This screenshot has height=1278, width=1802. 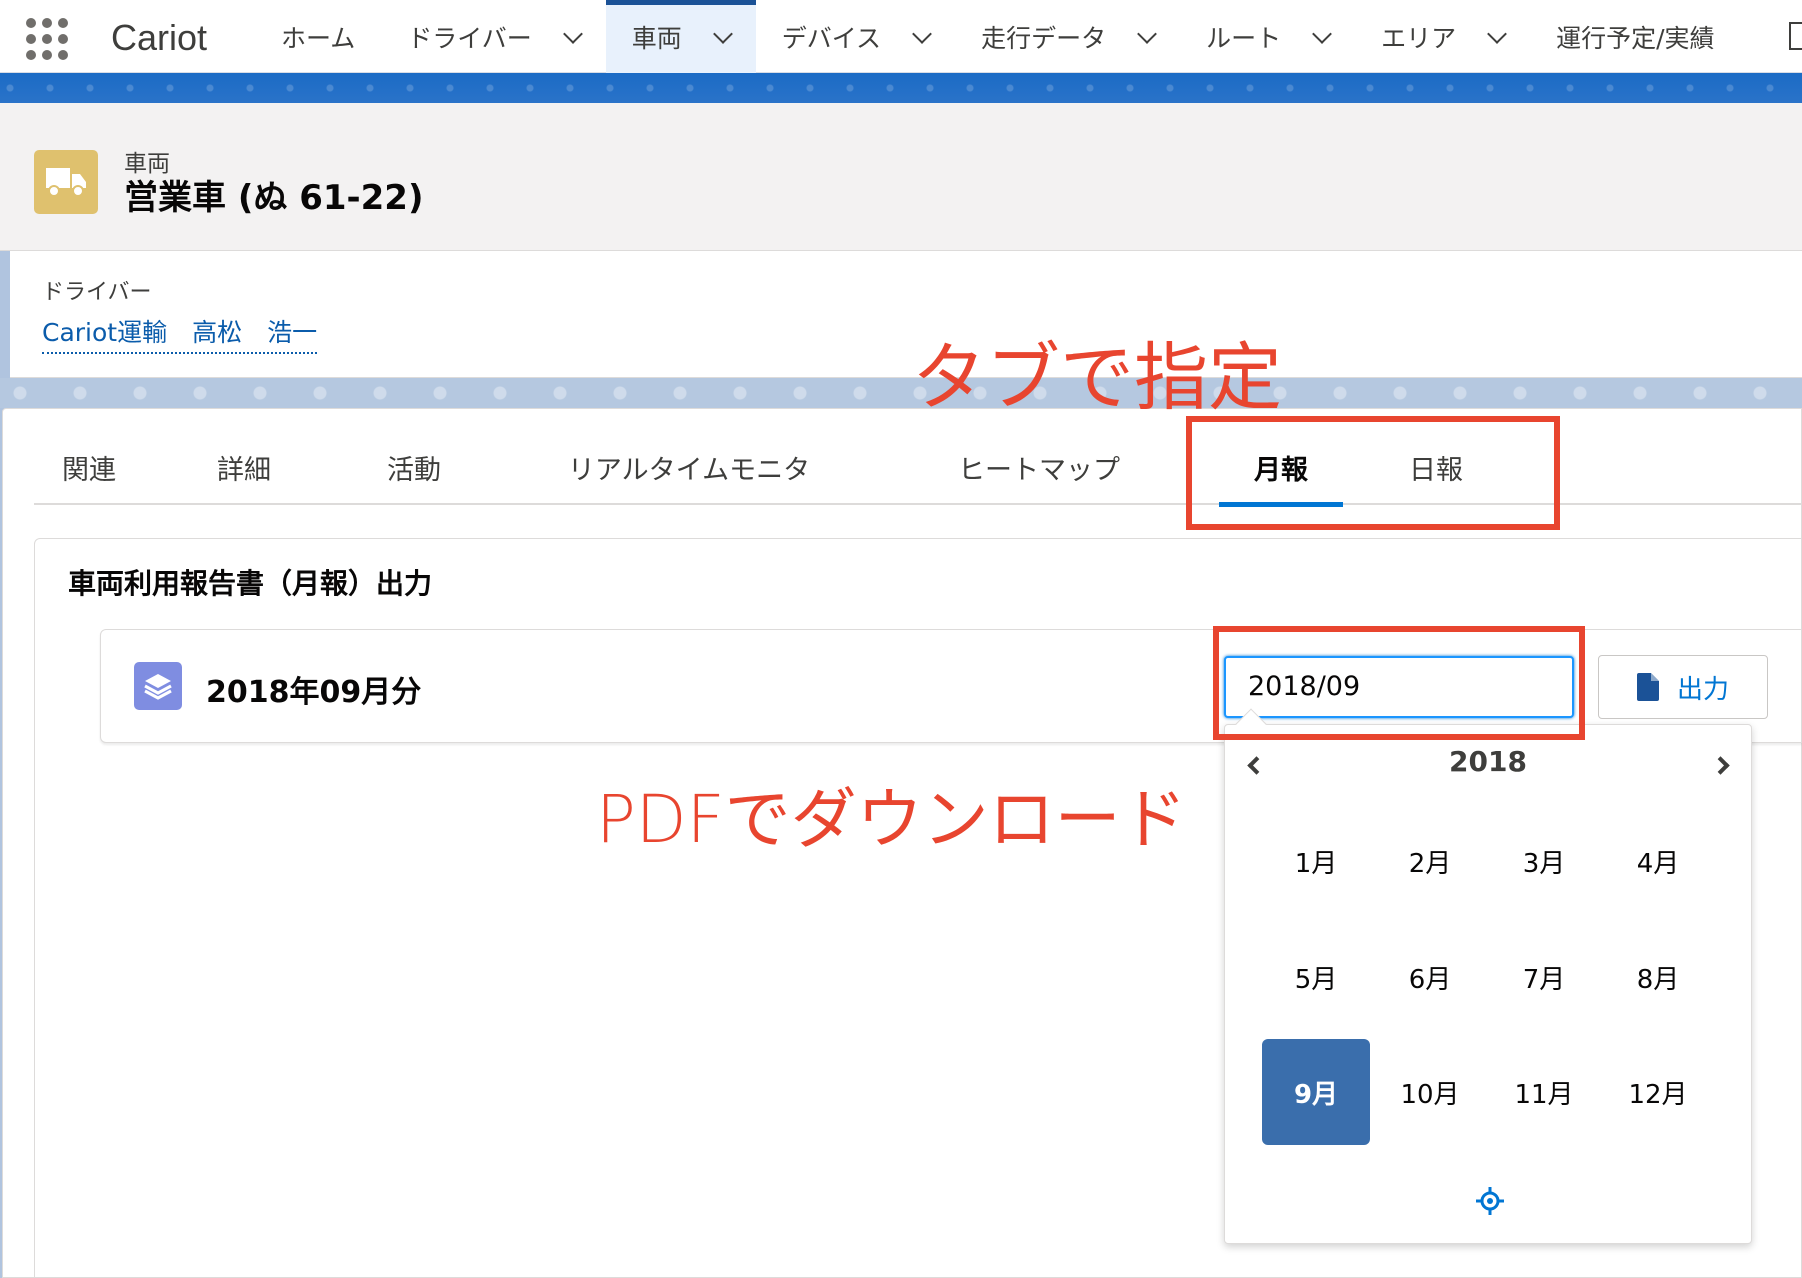 What do you see at coordinates (1658, 861) in the screenshot?
I see `month-cell: 4月` at bounding box center [1658, 861].